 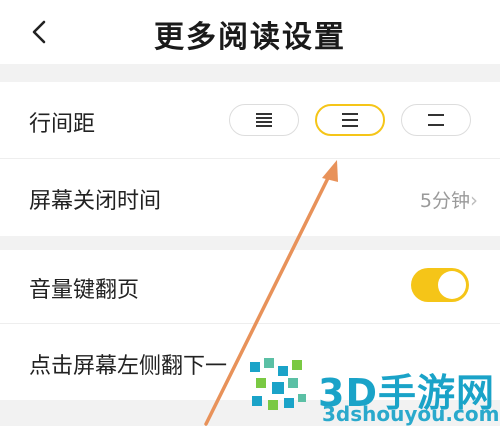 What do you see at coordinates (128, 366) in the screenshot?
I see `tap-left-label: 点击屏幕左侧翻下一` at bounding box center [128, 366].